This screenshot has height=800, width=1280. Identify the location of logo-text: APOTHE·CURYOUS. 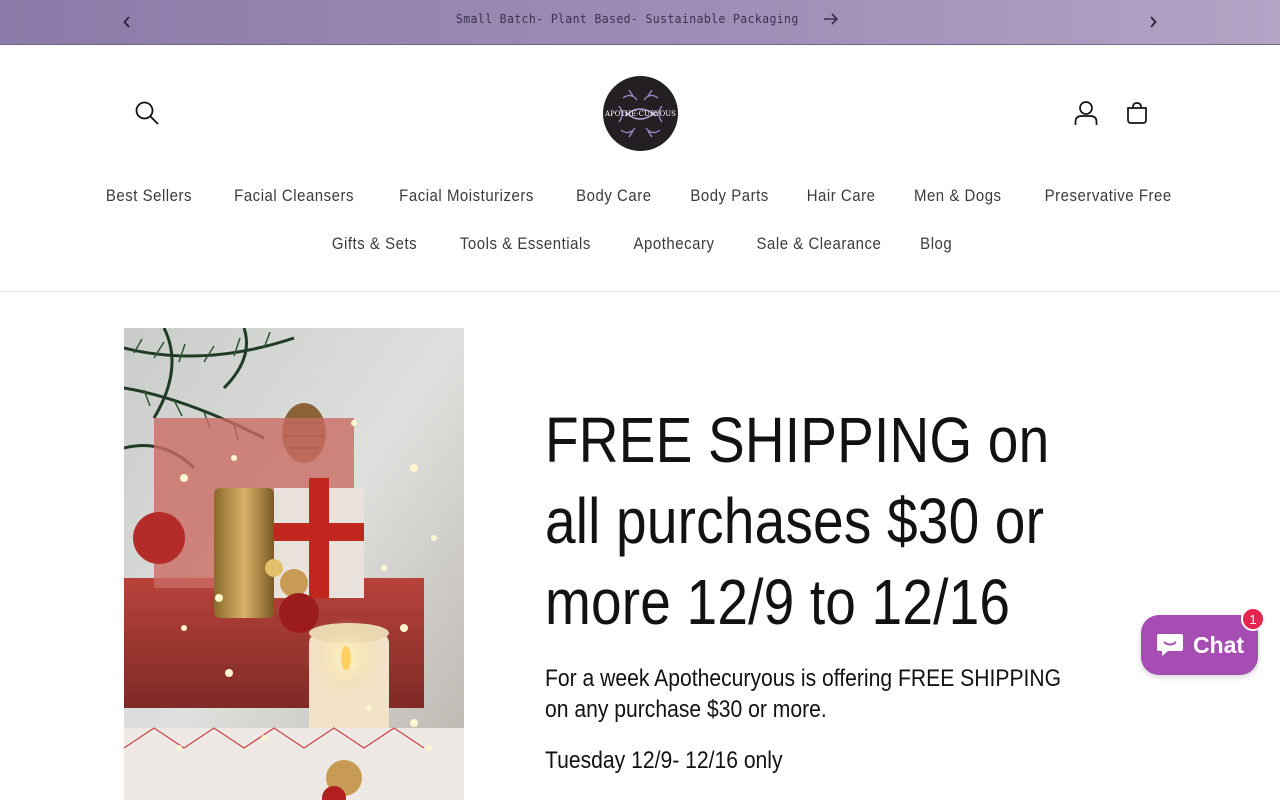
(640, 114).